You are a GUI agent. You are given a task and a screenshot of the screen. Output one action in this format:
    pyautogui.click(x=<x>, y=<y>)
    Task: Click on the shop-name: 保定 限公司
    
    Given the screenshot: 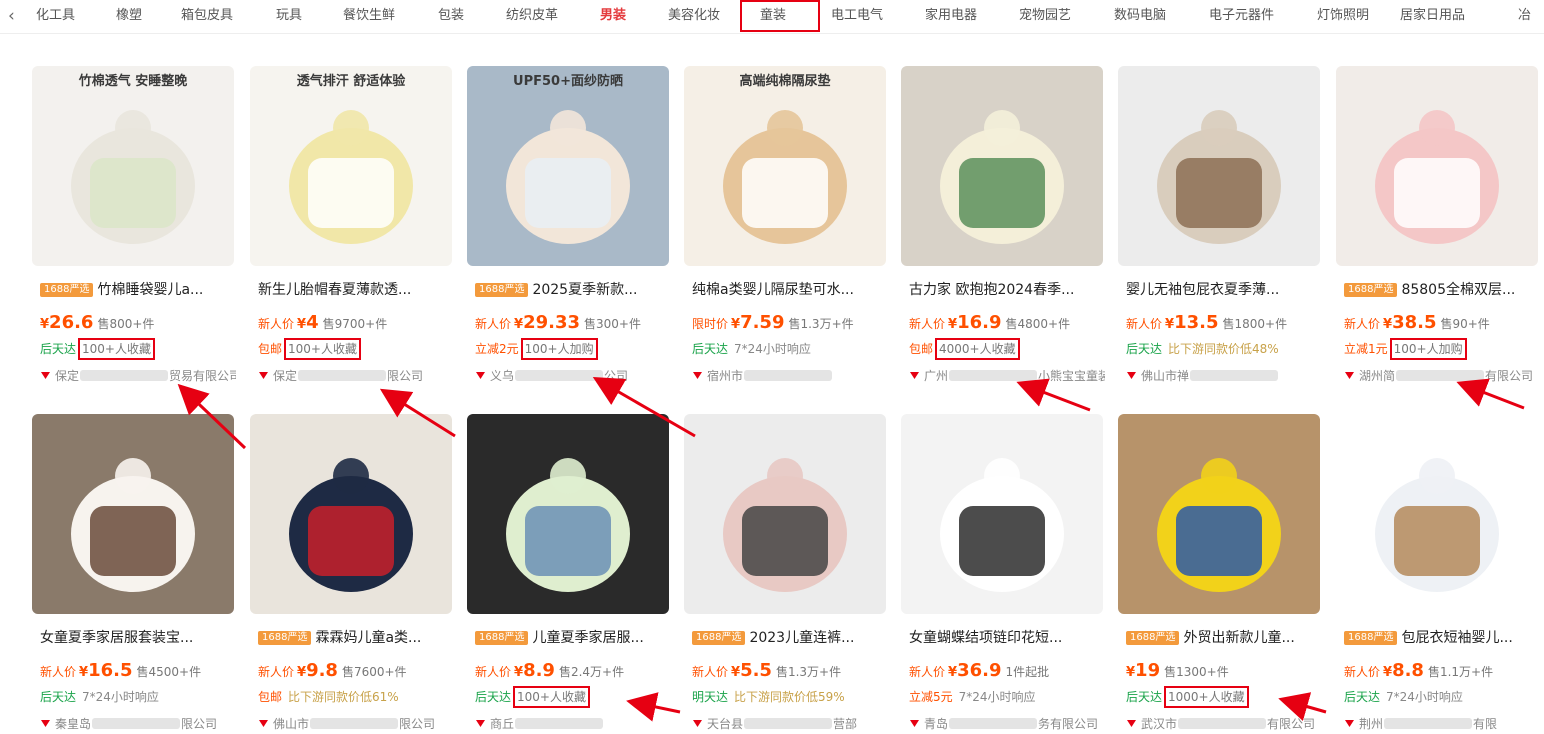 What is the action you would take?
    pyautogui.click(x=356, y=375)
    